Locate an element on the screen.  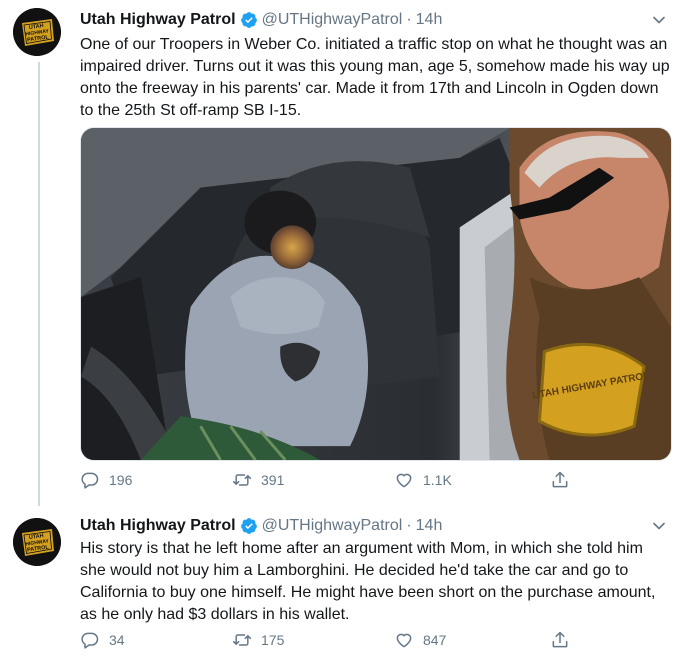
thread-connector is located at coordinates (39, 284).